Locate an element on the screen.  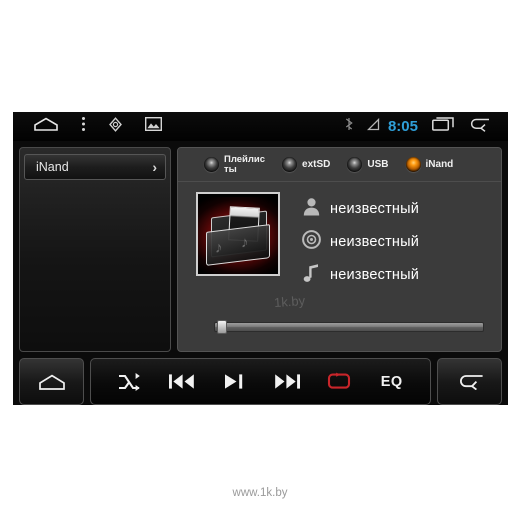
source-radio-inand: iNand is located at coordinates (429, 164).